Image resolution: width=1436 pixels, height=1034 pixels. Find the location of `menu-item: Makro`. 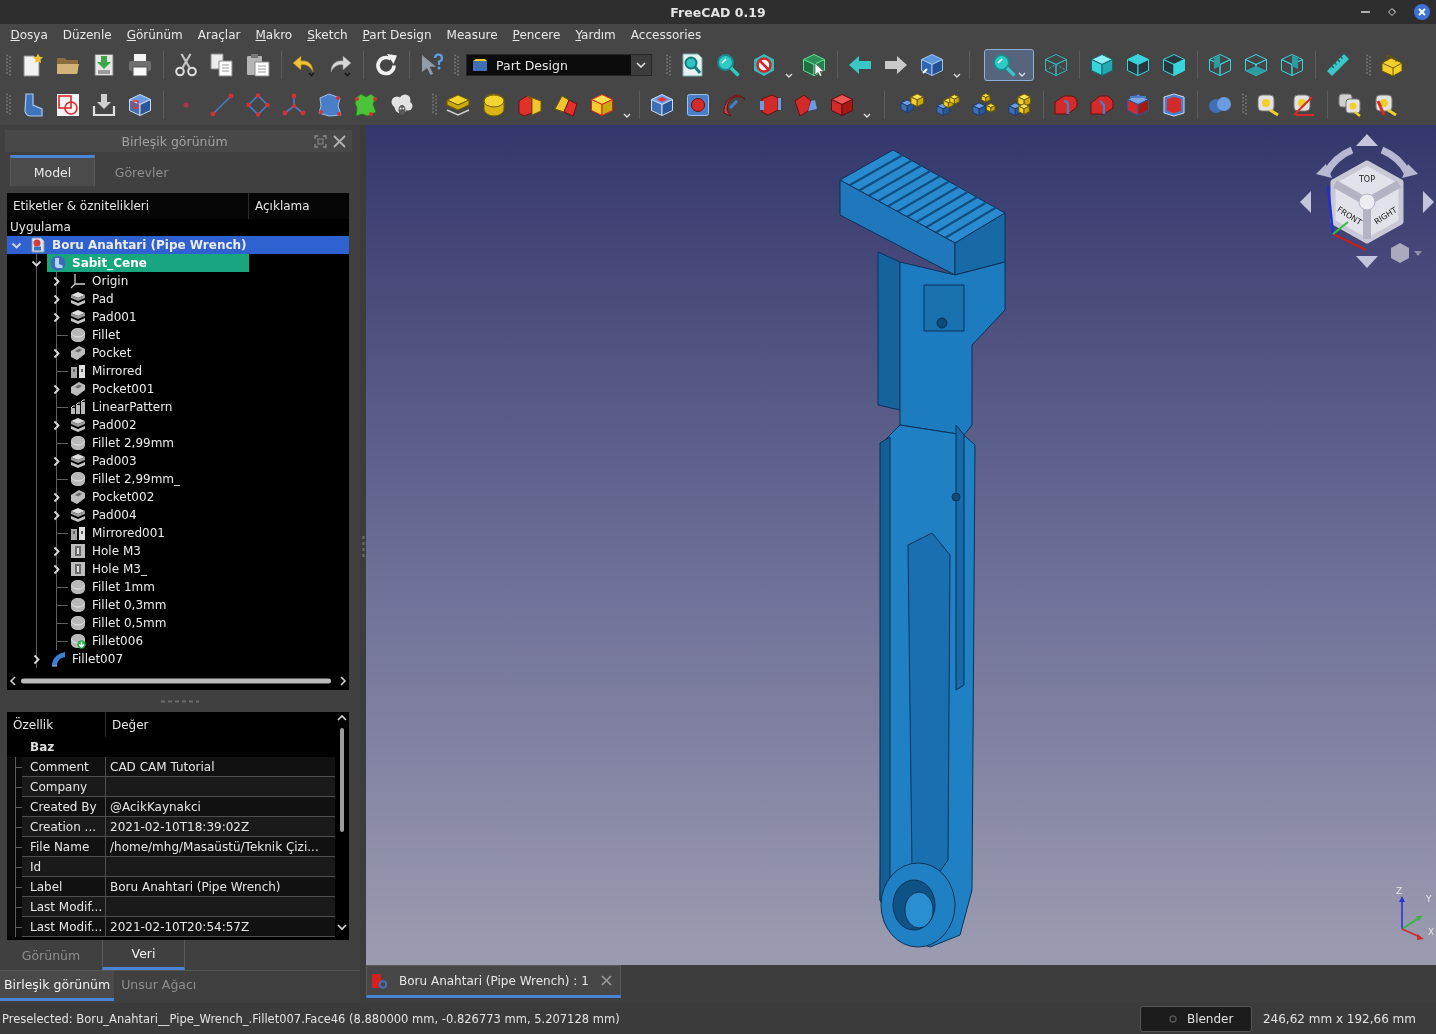

menu-item: Makro is located at coordinates (274, 35).